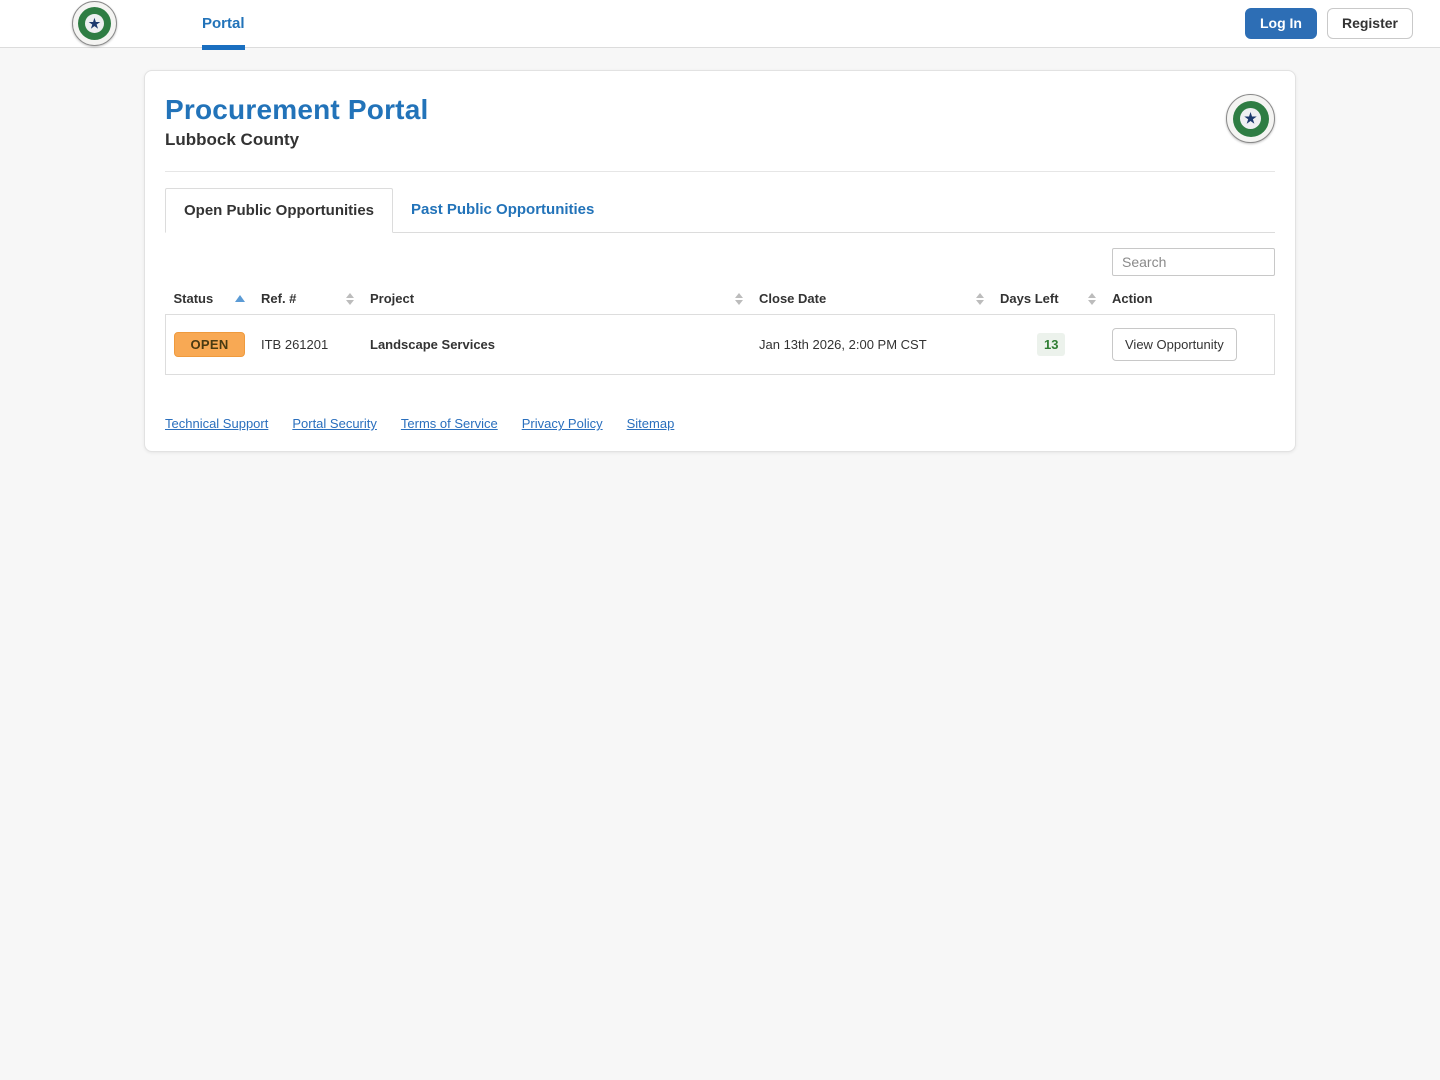 The image size is (1440, 1080). What do you see at coordinates (216, 423) in the screenshot?
I see `link-technical-support: Technical Support` at bounding box center [216, 423].